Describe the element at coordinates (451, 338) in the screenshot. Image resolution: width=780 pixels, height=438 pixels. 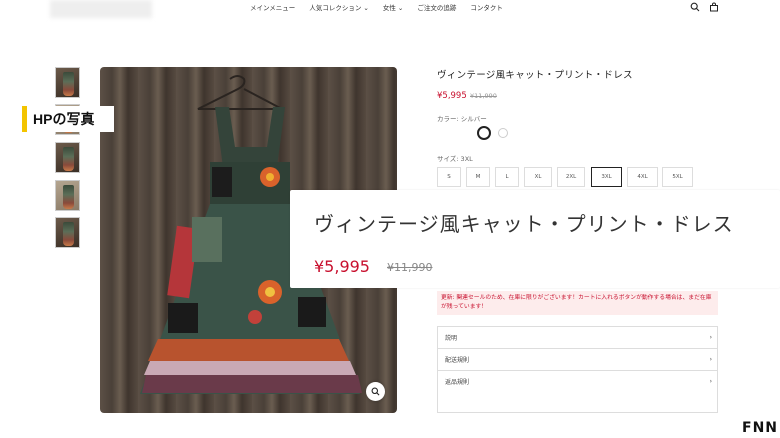
I see `accordion-label: 説明` at that location.